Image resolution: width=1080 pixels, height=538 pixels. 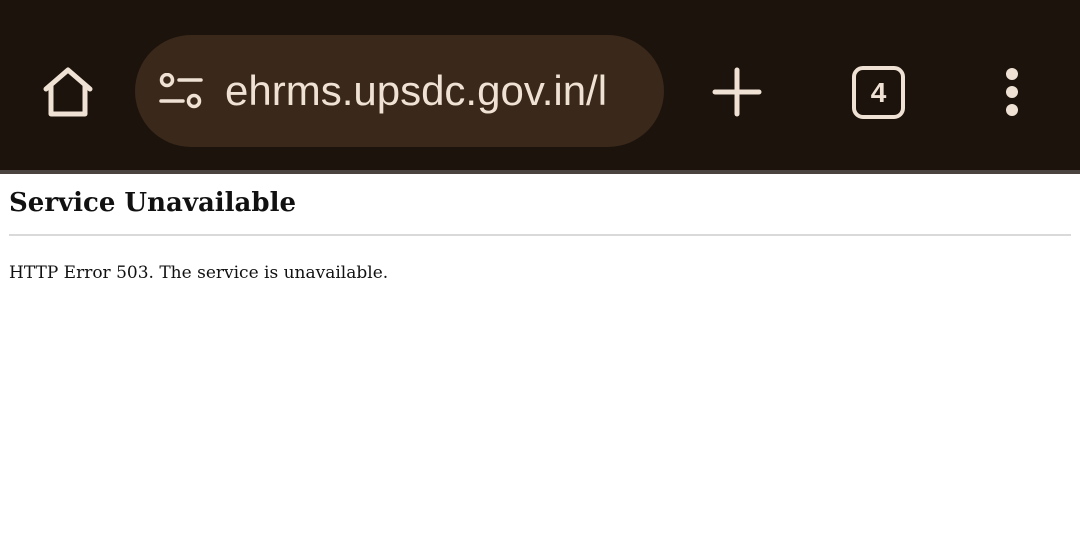 I want to click on url-text: ehrms.upsdc.gov.in/l, so click(x=433, y=91).